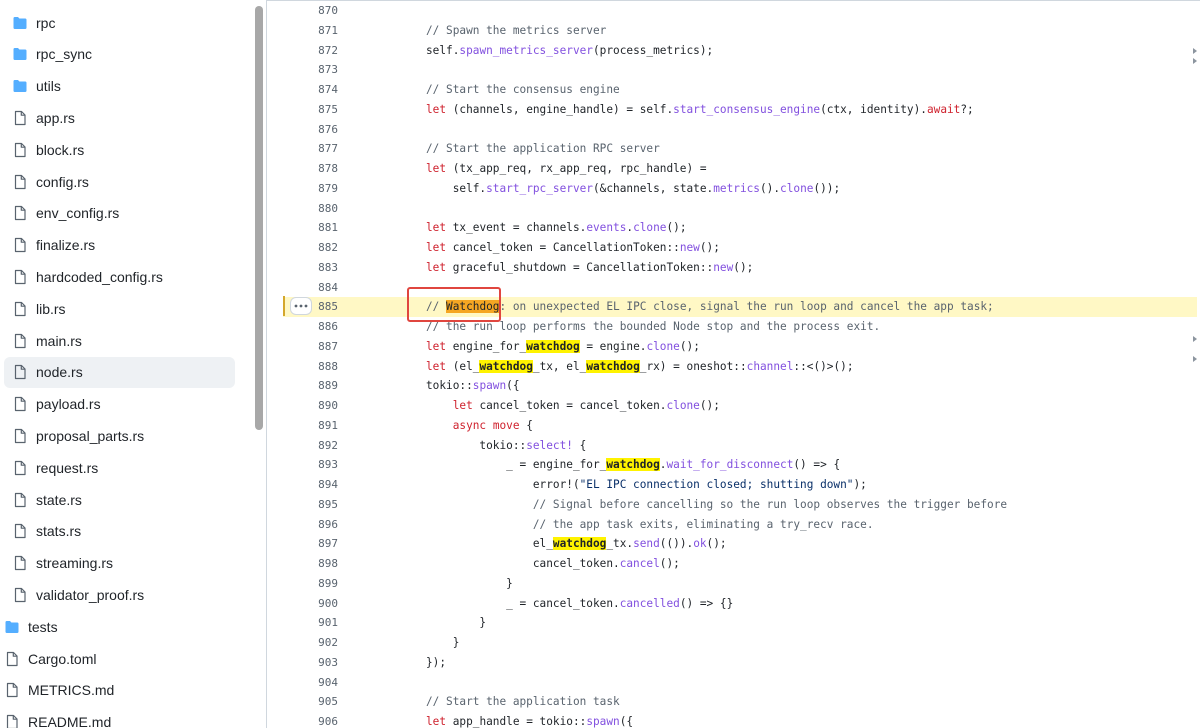  Describe the element at coordinates (310, 189) in the screenshot. I see `line-number: 879` at that location.